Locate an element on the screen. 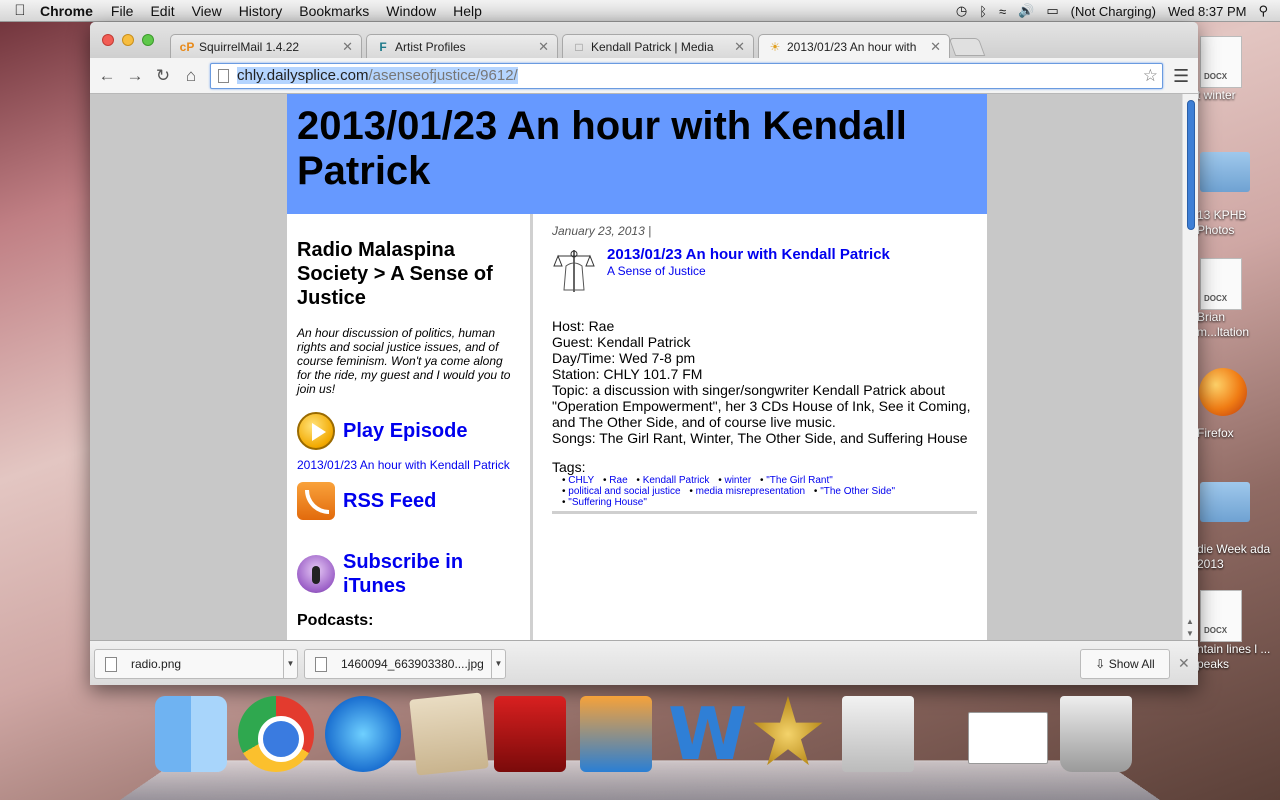 The height and width of the screenshot is (800, 1280). close-window-button is located at coordinates (108, 40).